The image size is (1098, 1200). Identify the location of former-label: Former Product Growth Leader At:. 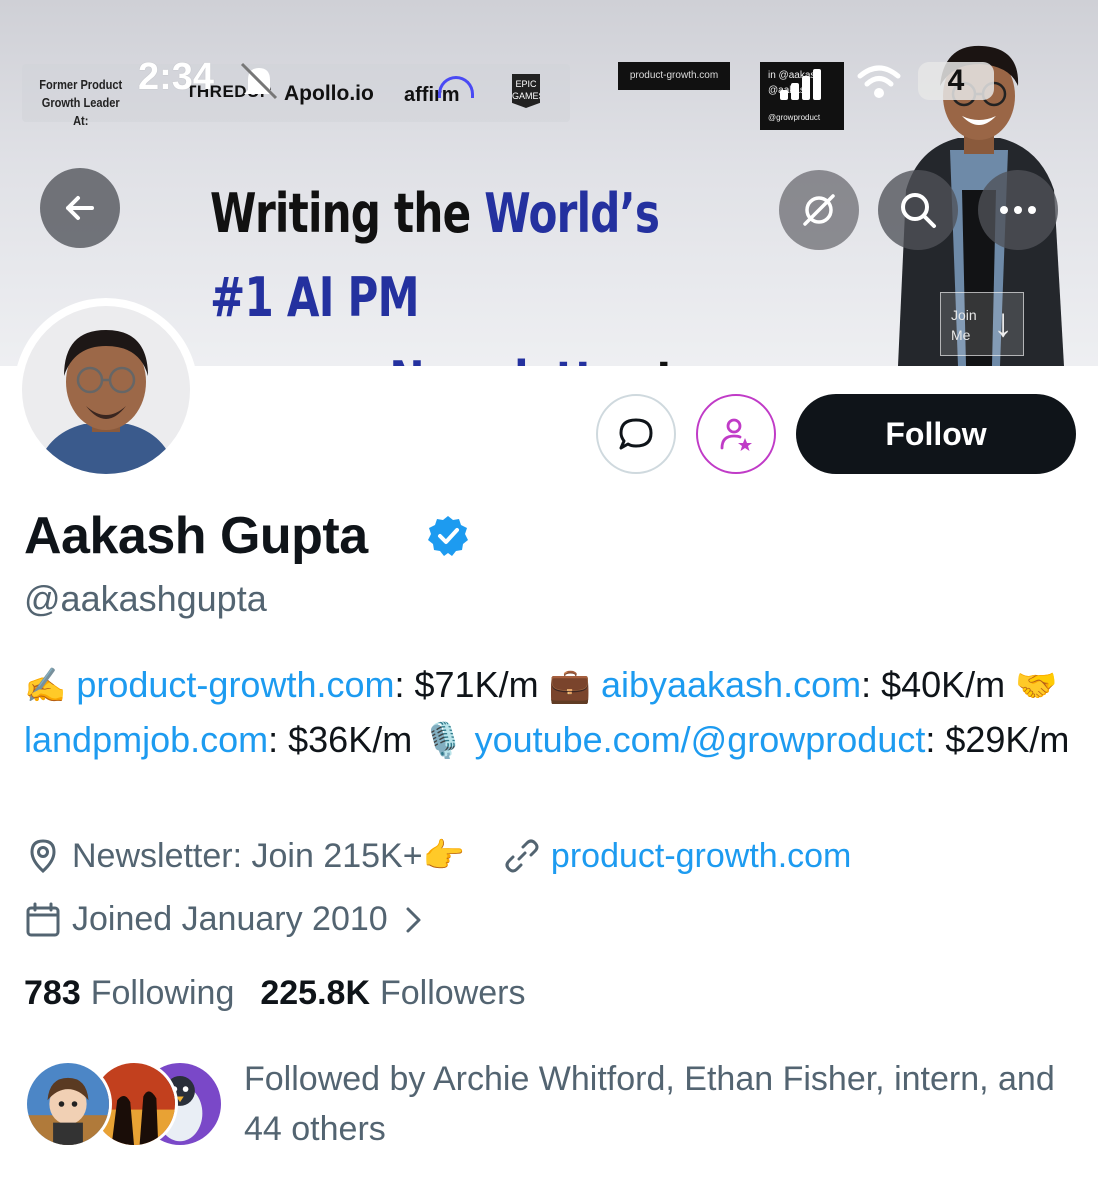
(81, 102).